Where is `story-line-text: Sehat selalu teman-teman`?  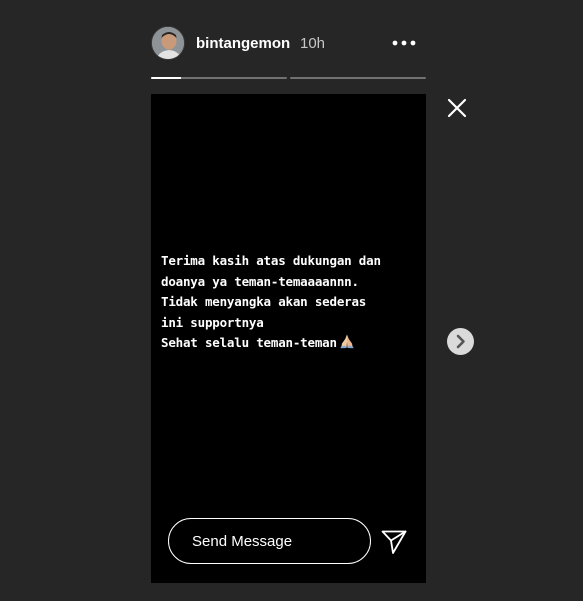
story-line-text: Sehat selalu teman-teman is located at coordinates (249, 342).